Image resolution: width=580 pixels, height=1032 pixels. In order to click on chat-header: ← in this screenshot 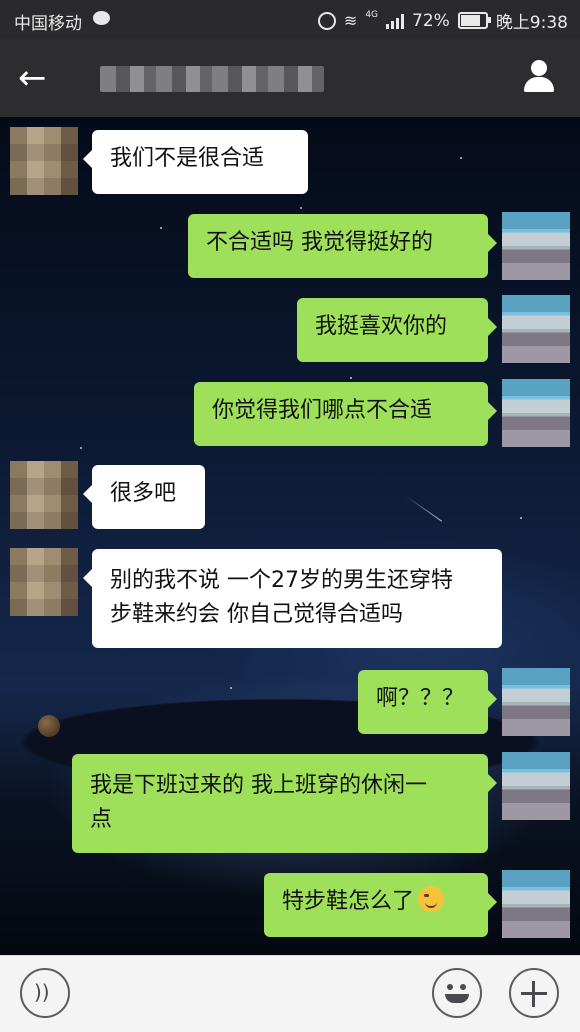, I will do `click(290, 77)`.